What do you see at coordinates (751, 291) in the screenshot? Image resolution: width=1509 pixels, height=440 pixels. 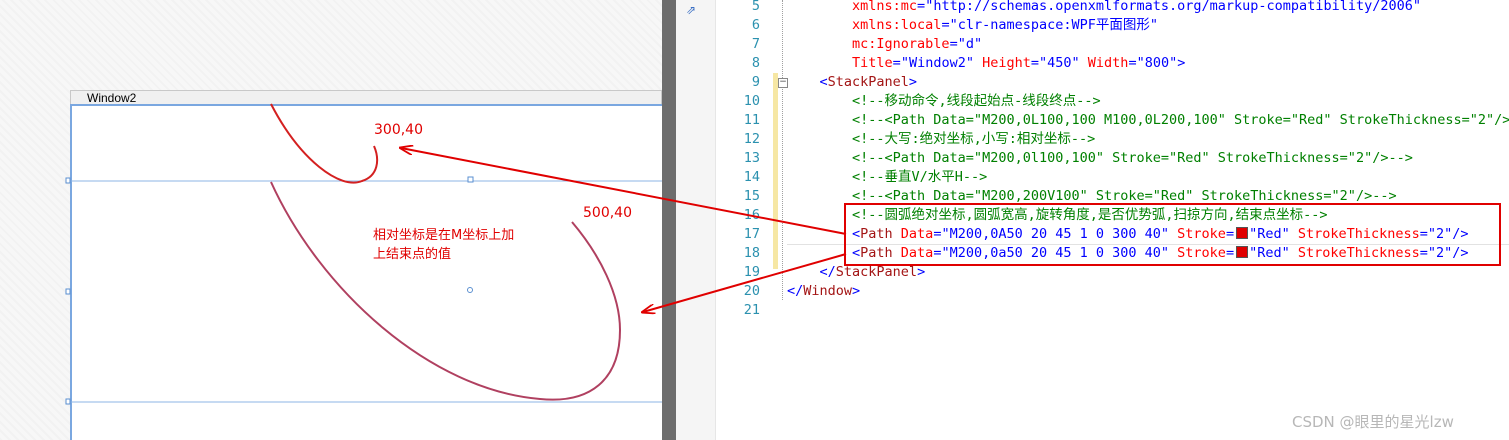 I see `line-number: 20` at bounding box center [751, 291].